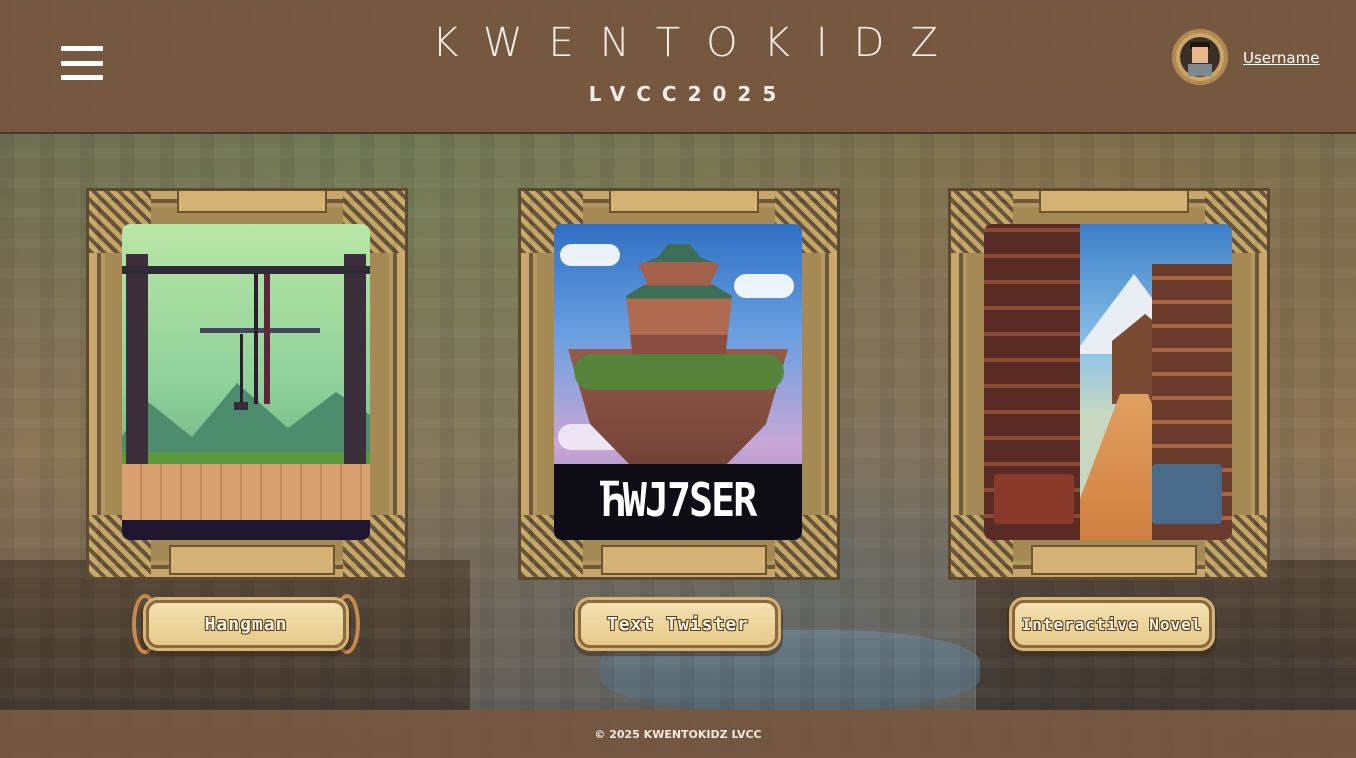 The width and height of the screenshot is (1356, 758). I want to click on gallows-post-left, so click(137, 359).